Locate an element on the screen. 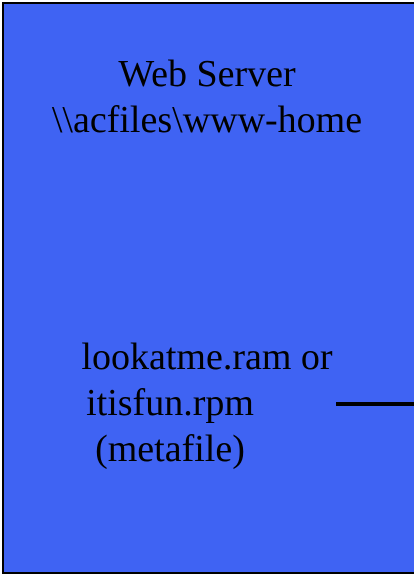 The width and height of the screenshot is (414, 580). file-type-label: (metafile) is located at coordinates (170, 449).